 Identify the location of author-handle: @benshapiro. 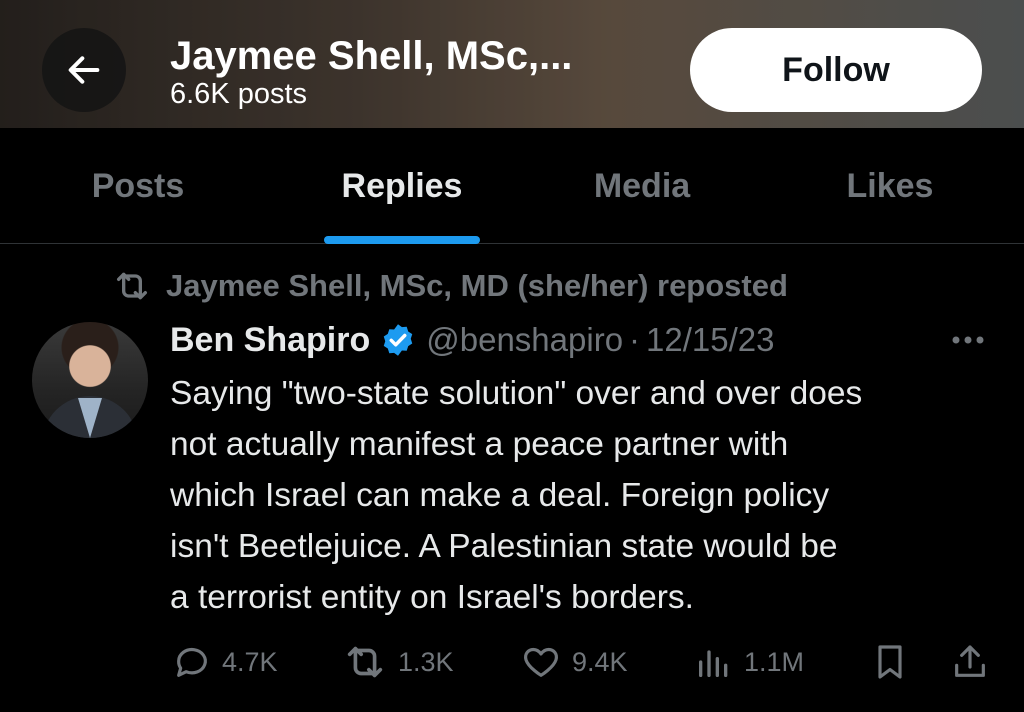
(524, 340).